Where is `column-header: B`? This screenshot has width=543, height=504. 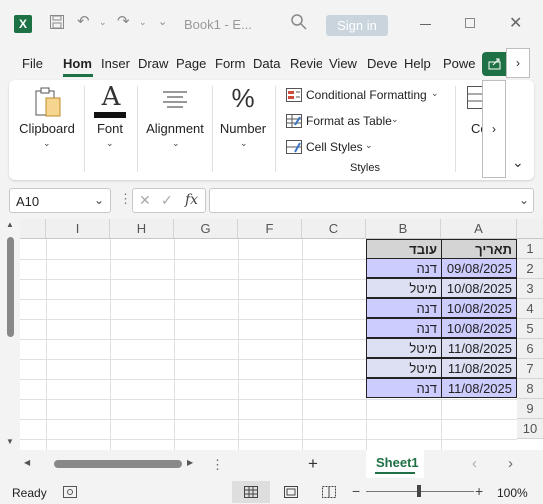
column-header: B is located at coordinates (403, 229).